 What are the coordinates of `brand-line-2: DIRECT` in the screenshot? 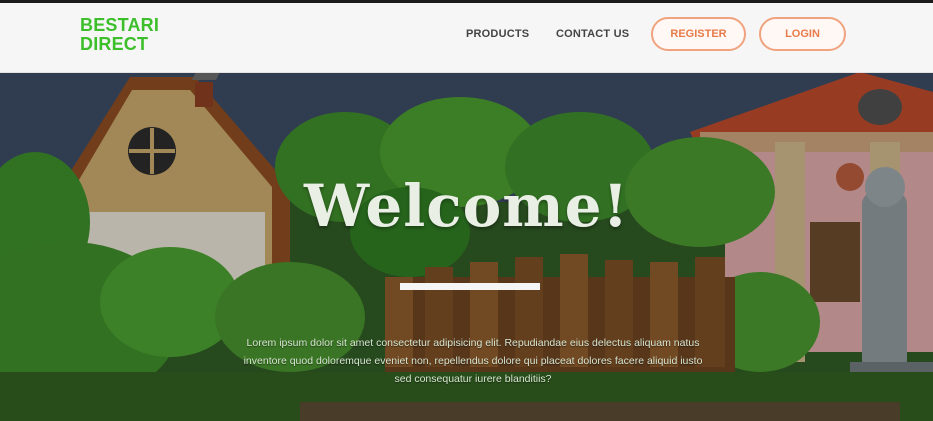 It's located at (114, 44).